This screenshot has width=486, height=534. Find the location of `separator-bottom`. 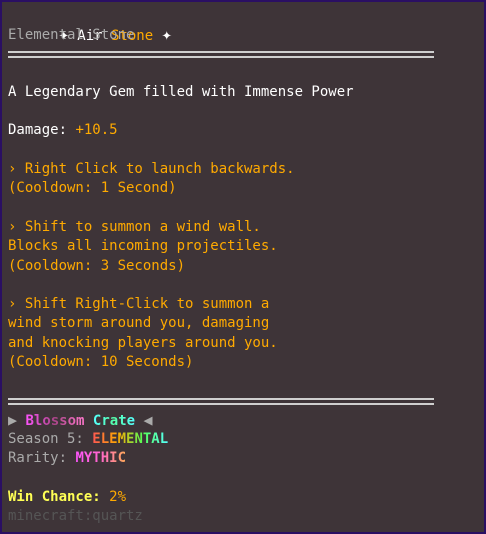

separator-bottom is located at coordinates (221, 401).